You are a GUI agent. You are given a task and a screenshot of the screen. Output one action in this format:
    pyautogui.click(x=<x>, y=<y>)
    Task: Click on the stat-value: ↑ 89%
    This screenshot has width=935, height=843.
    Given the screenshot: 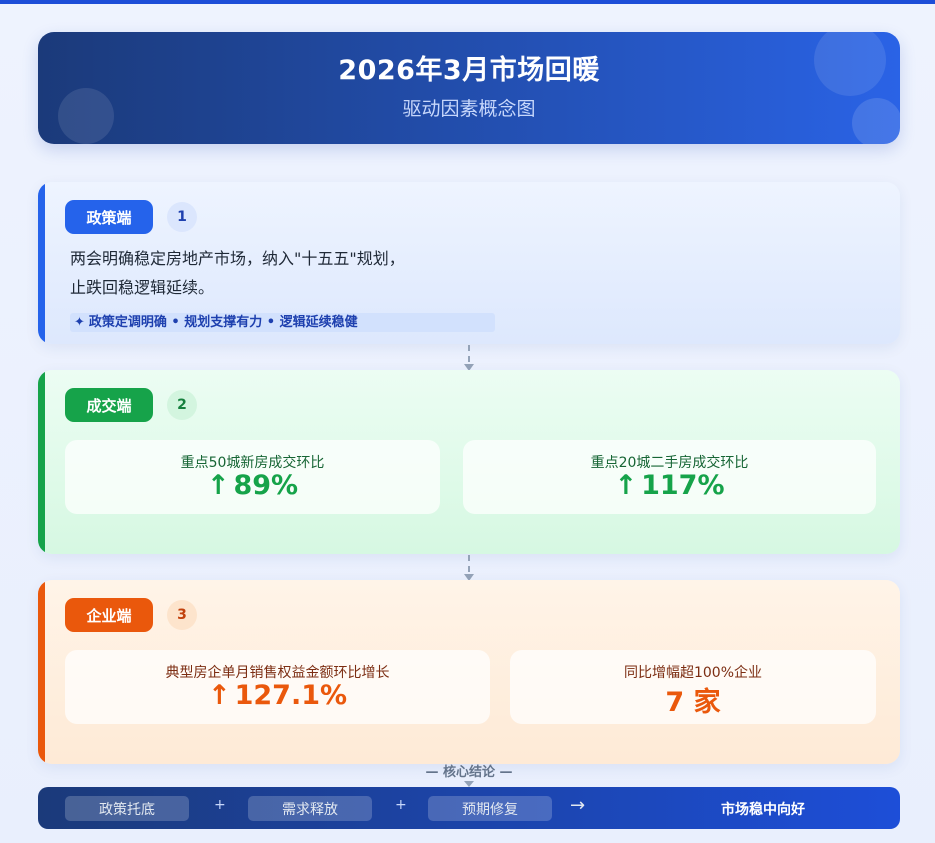 What is the action you would take?
    pyautogui.click(x=252, y=485)
    